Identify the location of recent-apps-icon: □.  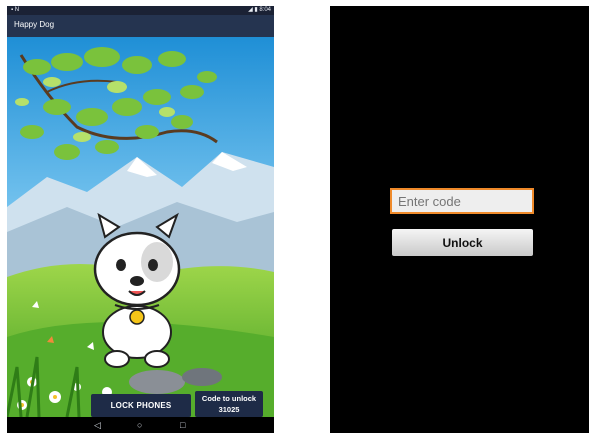
(182, 425).